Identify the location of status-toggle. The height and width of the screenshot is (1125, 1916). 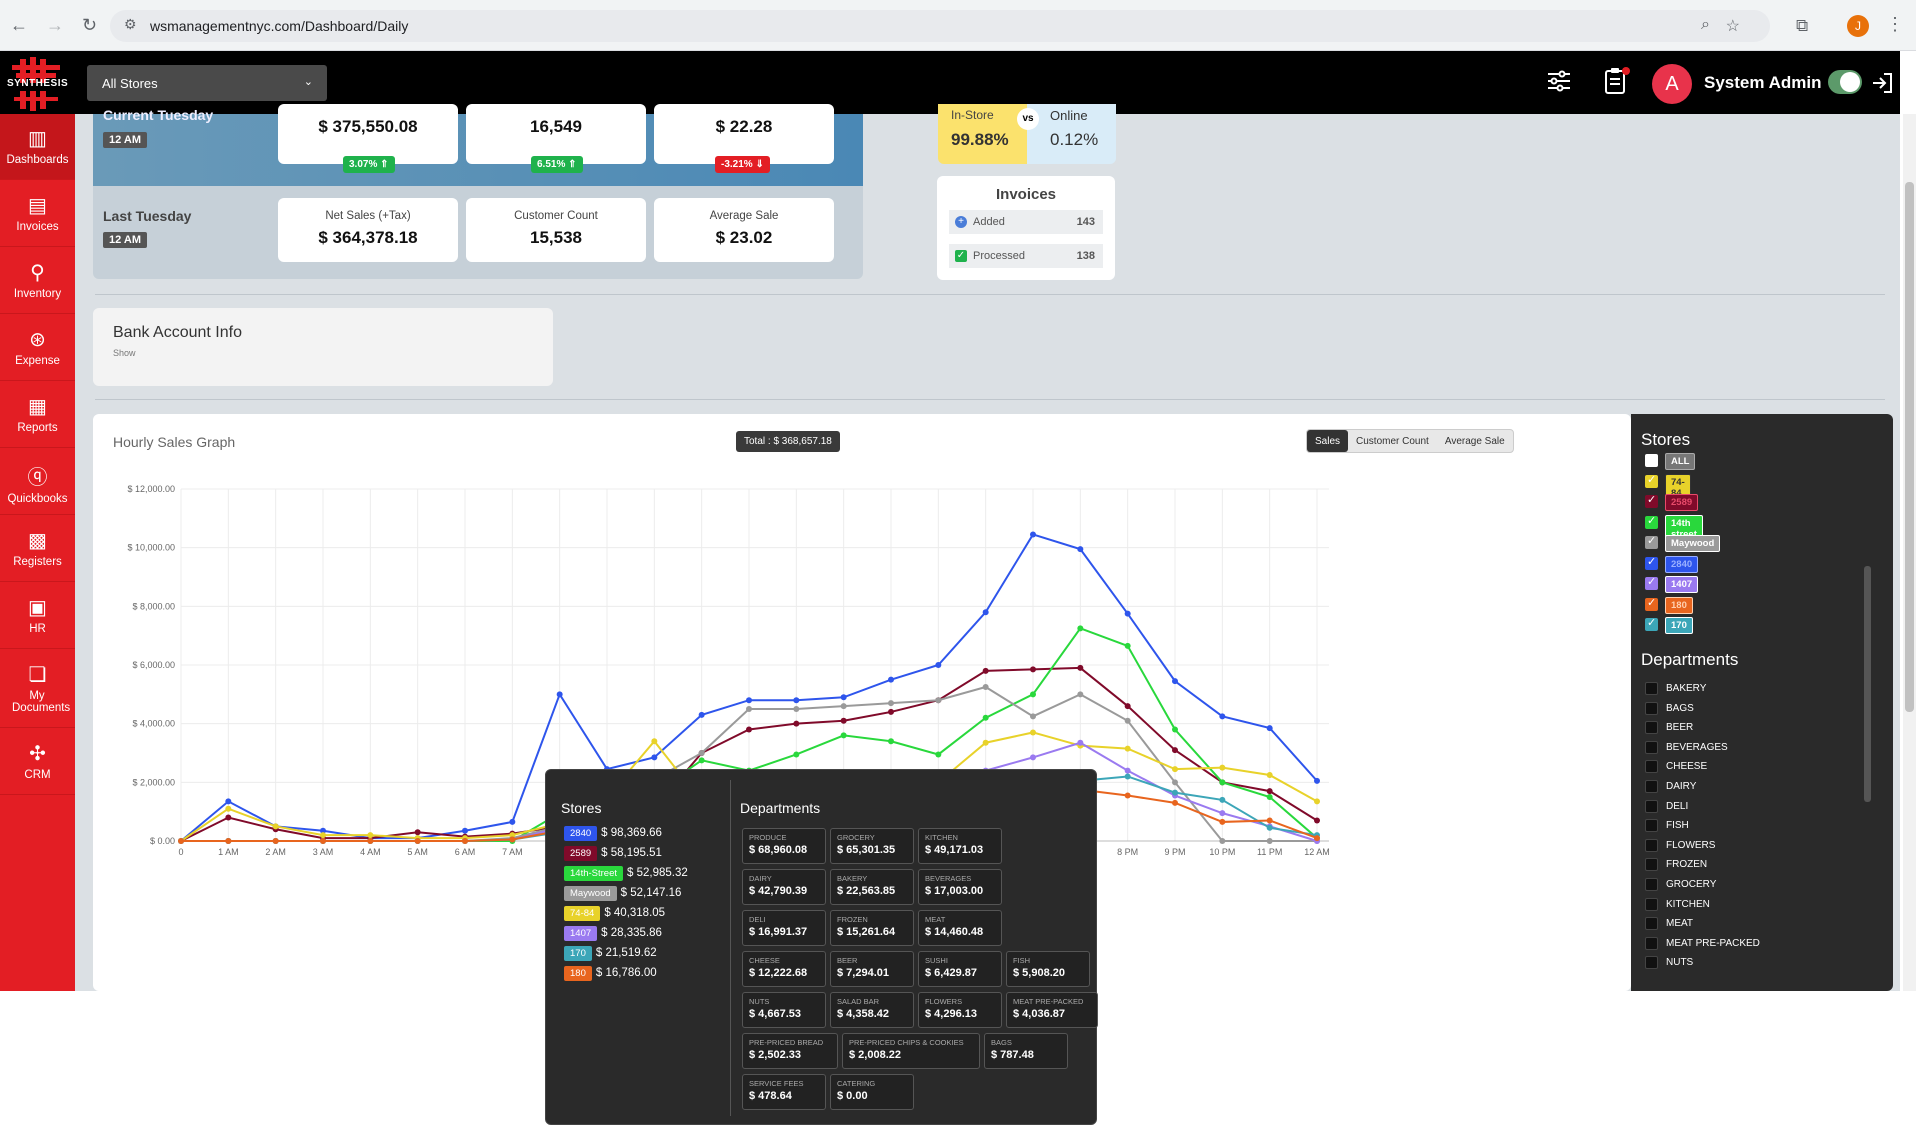
(1845, 82).